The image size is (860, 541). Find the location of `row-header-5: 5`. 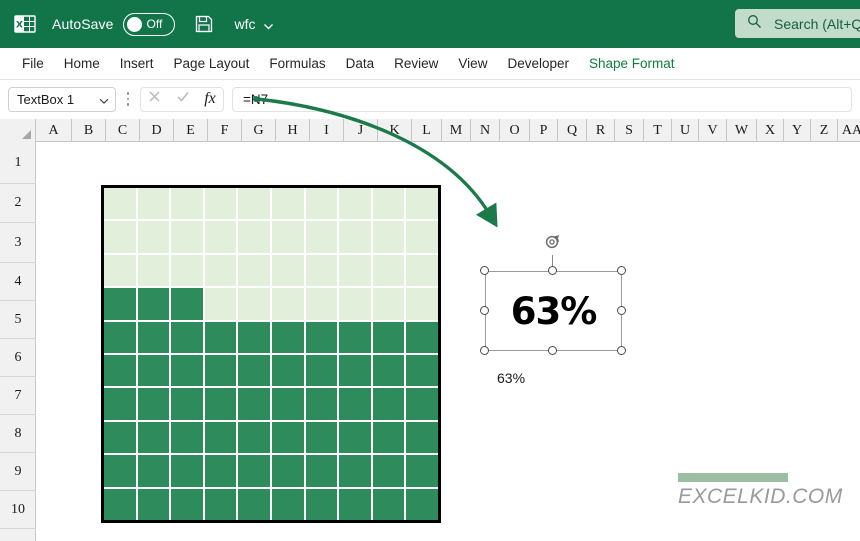

row-header-5: 5 is located at coordinates (18, 320).